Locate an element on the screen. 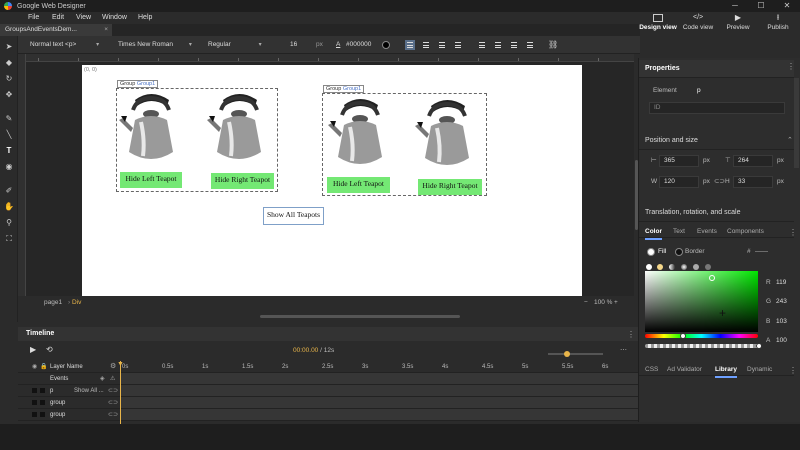 The height and width of the screenshot is (450, 800). tab-components: Components is located at coordinates (745, 232).